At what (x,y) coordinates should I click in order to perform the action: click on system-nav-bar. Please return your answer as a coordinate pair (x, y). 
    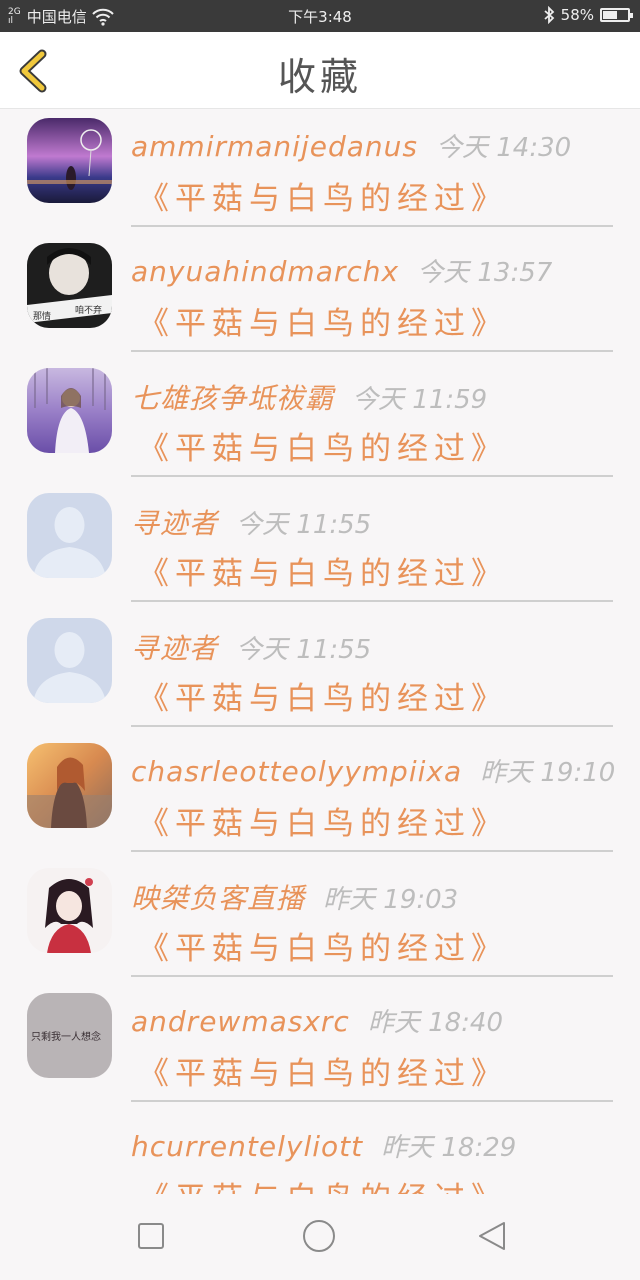
    Looking at the image, I should click on (320, 1237).